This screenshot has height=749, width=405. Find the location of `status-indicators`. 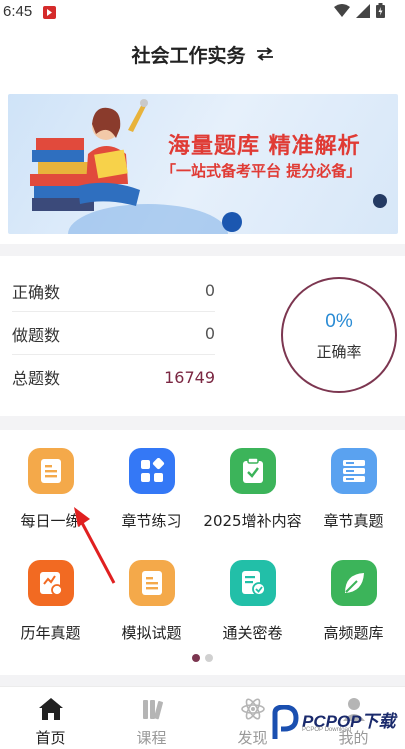

status-indicators is located at coordinates (359, 10).